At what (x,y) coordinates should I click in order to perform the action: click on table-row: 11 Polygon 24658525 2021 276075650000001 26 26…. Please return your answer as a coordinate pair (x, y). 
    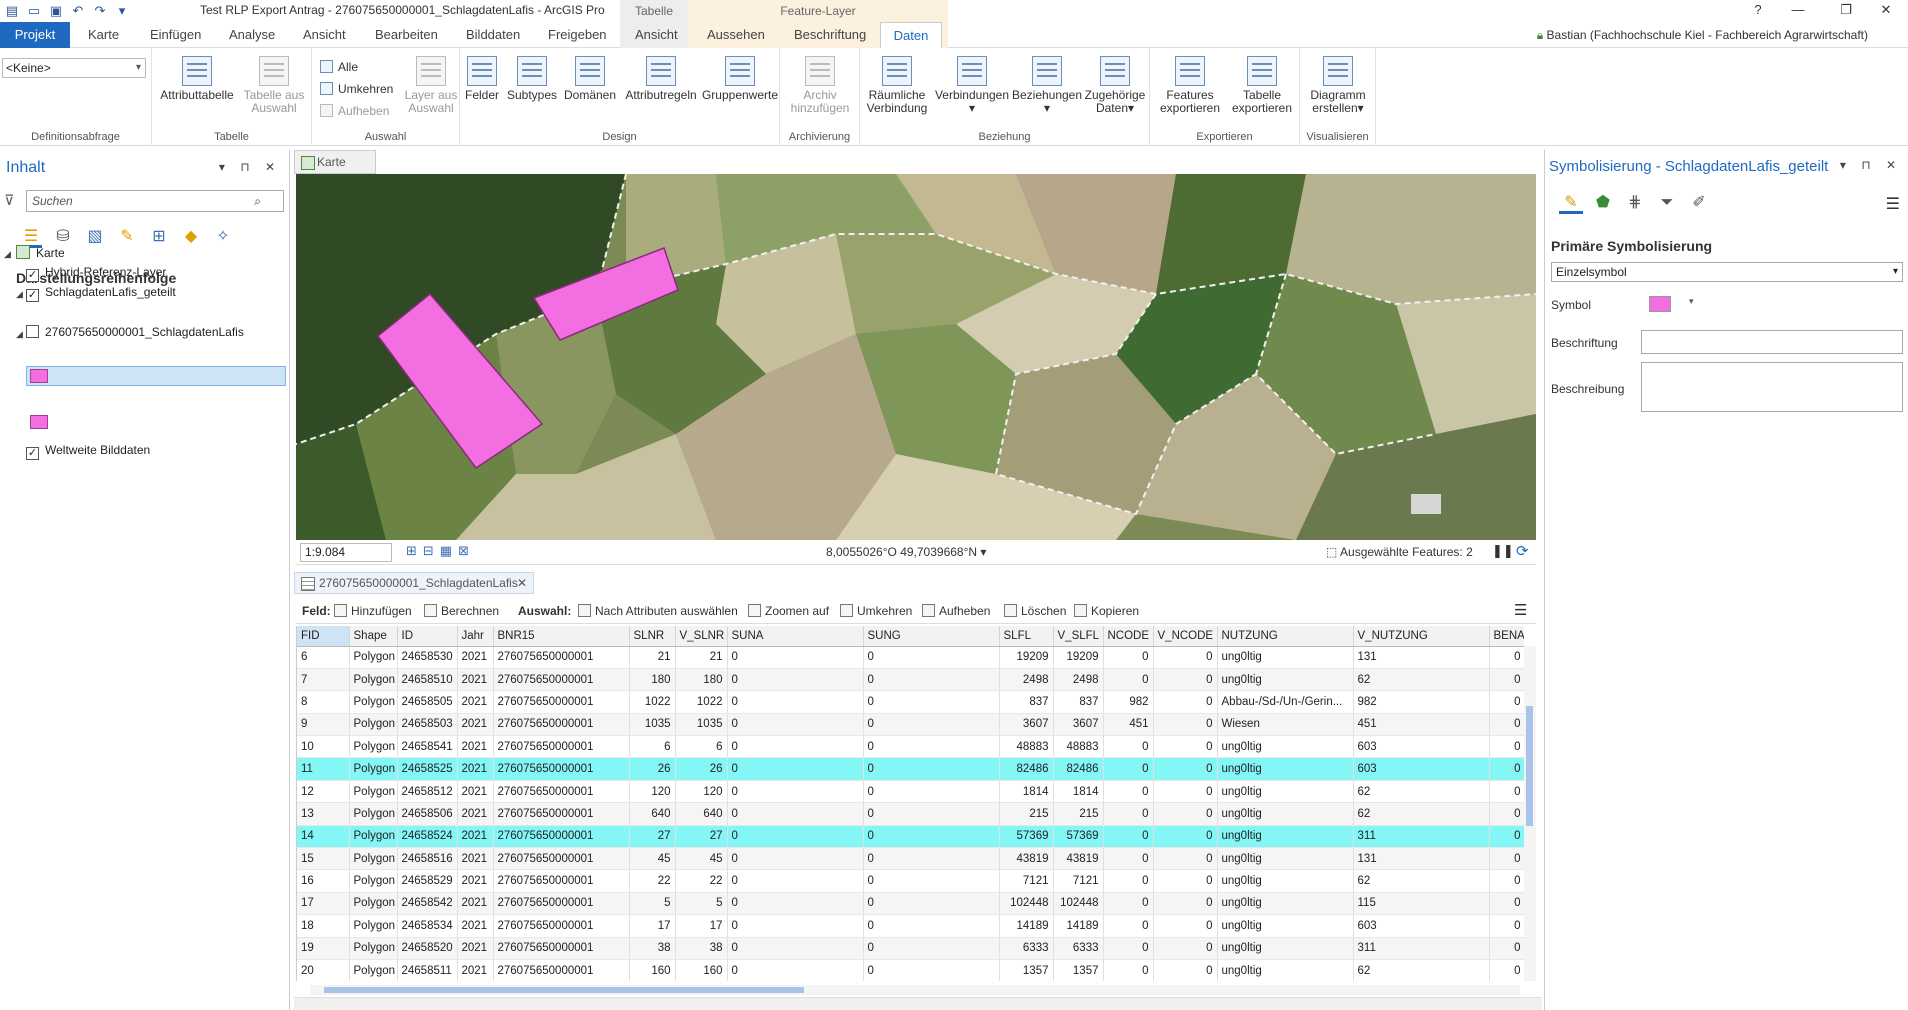
    Looking at the image, I should click on (910, 769).